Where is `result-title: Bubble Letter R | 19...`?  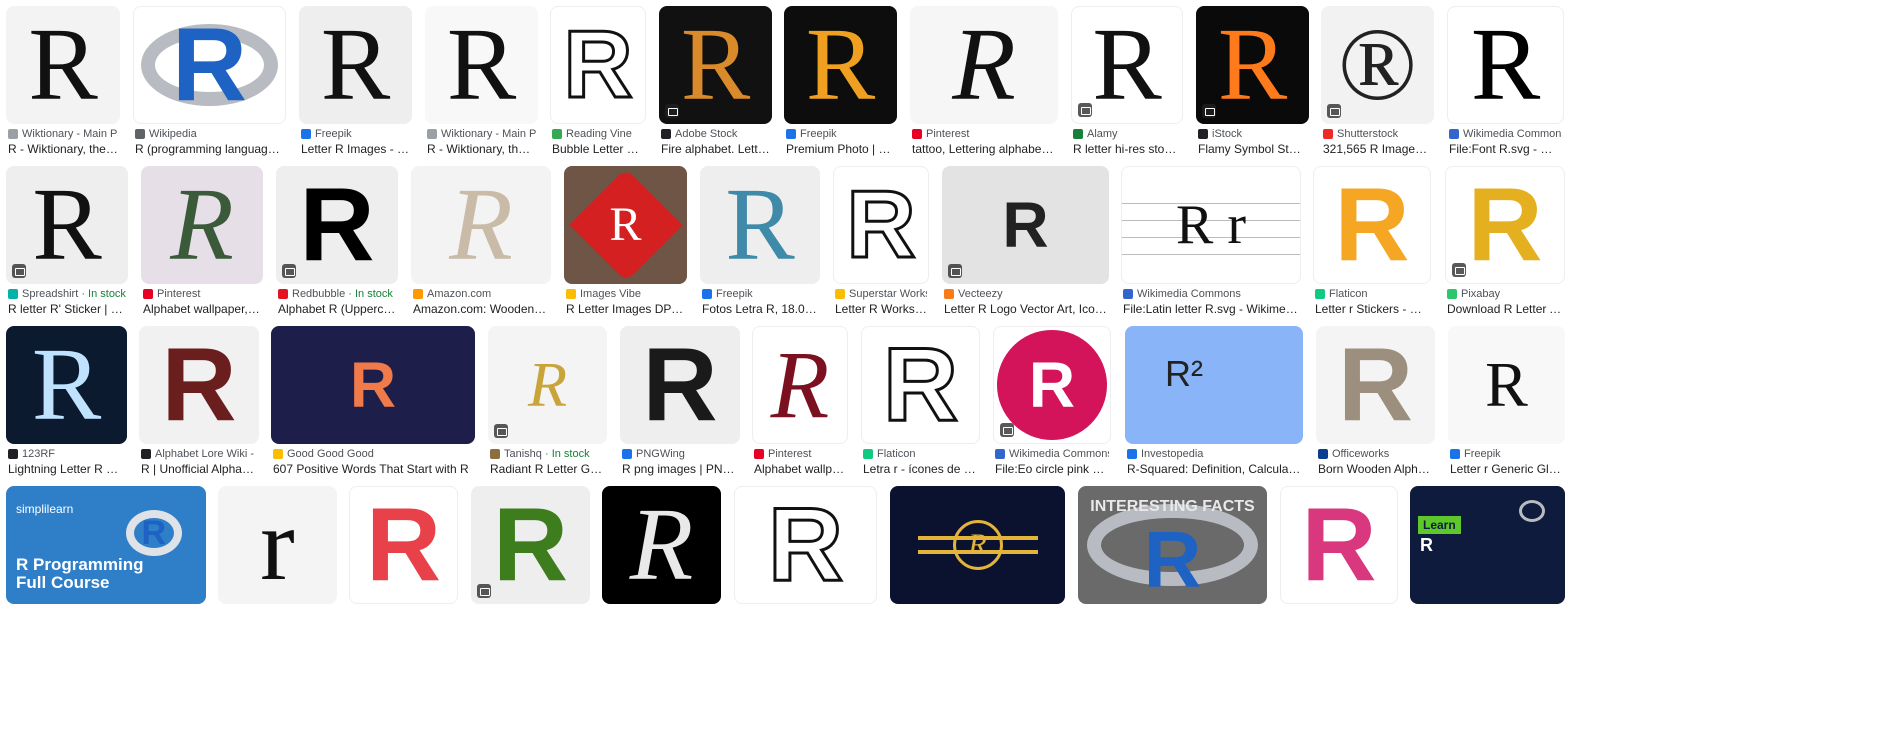 result-title: Bubble Letter R | 19... is located at coordinates (598, 149).